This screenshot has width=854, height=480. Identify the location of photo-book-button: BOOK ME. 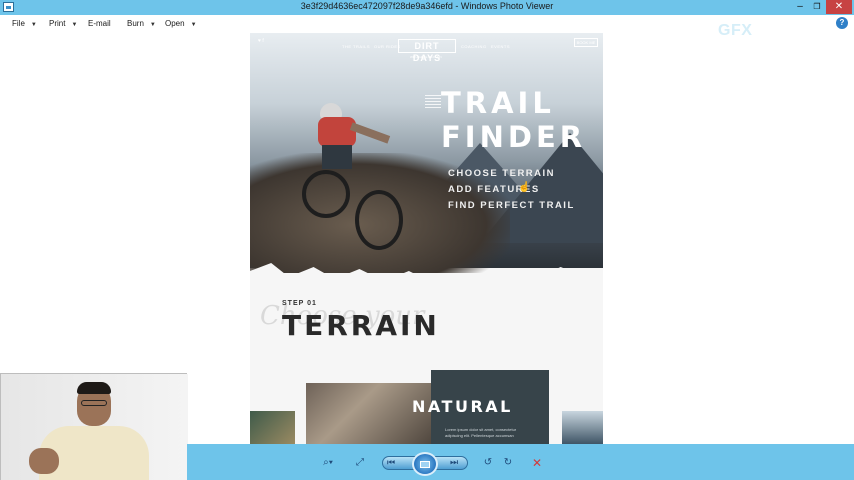
(586, 42).